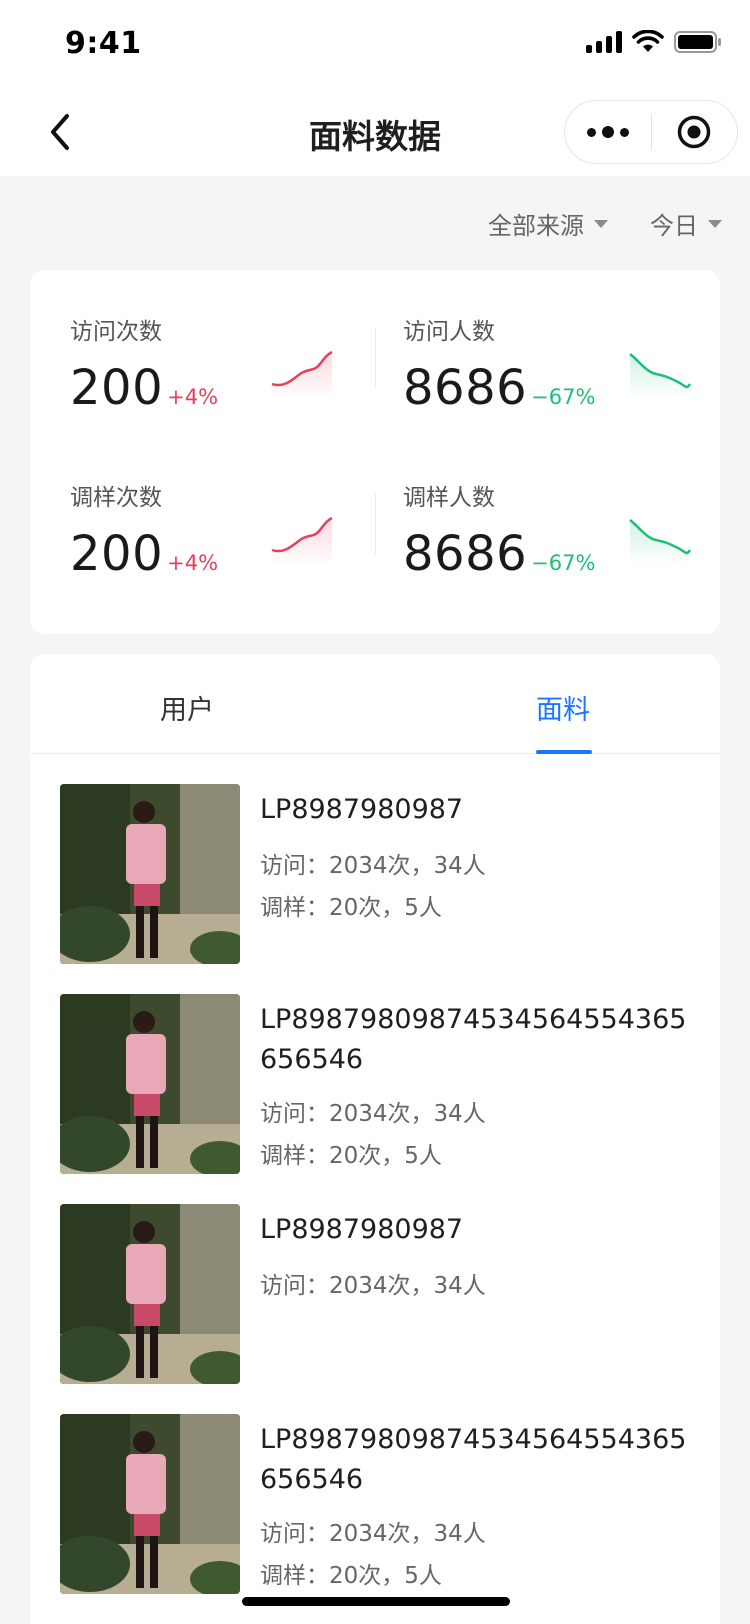 The width and height of the screenshot is (750, 1624). What do you see at coordinates (187, 707) in the screenshot?
I see `tab-user: 用户` at bounding box center [187, 707].